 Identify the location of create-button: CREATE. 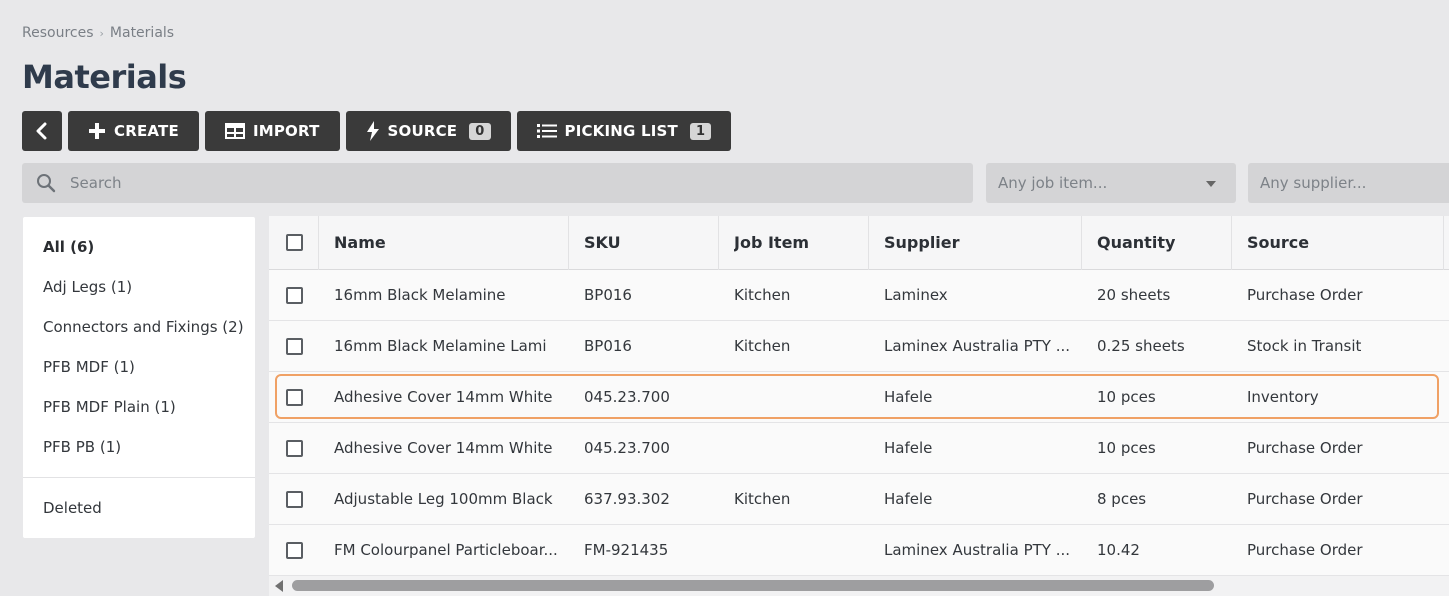
(133, 131).